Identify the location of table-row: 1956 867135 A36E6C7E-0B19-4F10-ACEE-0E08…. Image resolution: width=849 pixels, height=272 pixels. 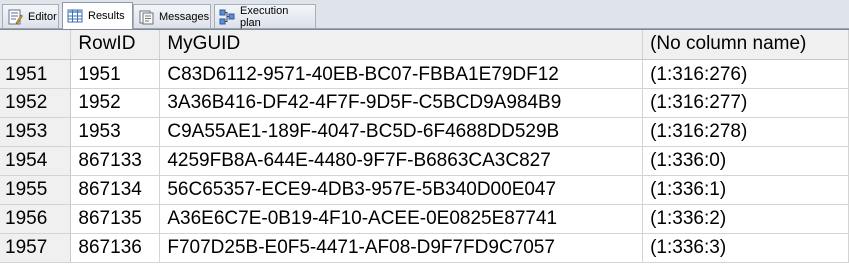
(424, 219).